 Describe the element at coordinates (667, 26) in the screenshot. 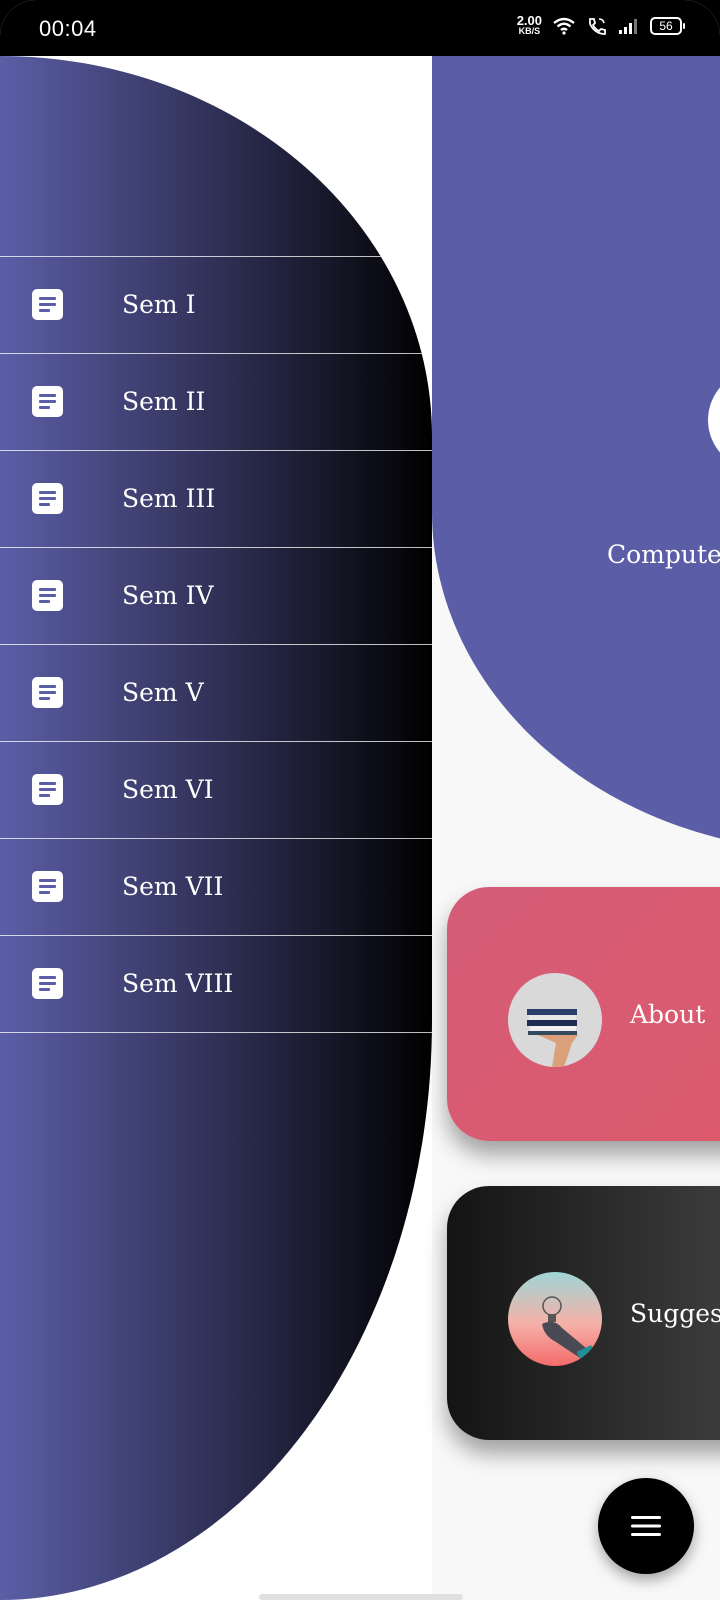

I see `battery-icon: 56` at that location.